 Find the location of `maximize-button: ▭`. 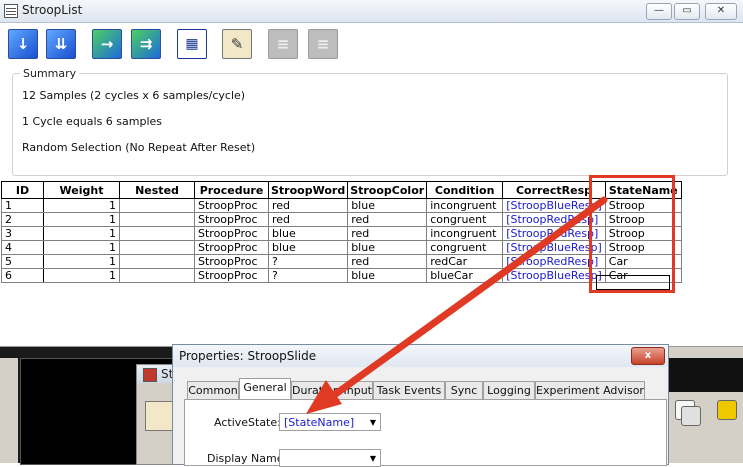

maximize-button: ▭ is located at coordinates (687, 11).